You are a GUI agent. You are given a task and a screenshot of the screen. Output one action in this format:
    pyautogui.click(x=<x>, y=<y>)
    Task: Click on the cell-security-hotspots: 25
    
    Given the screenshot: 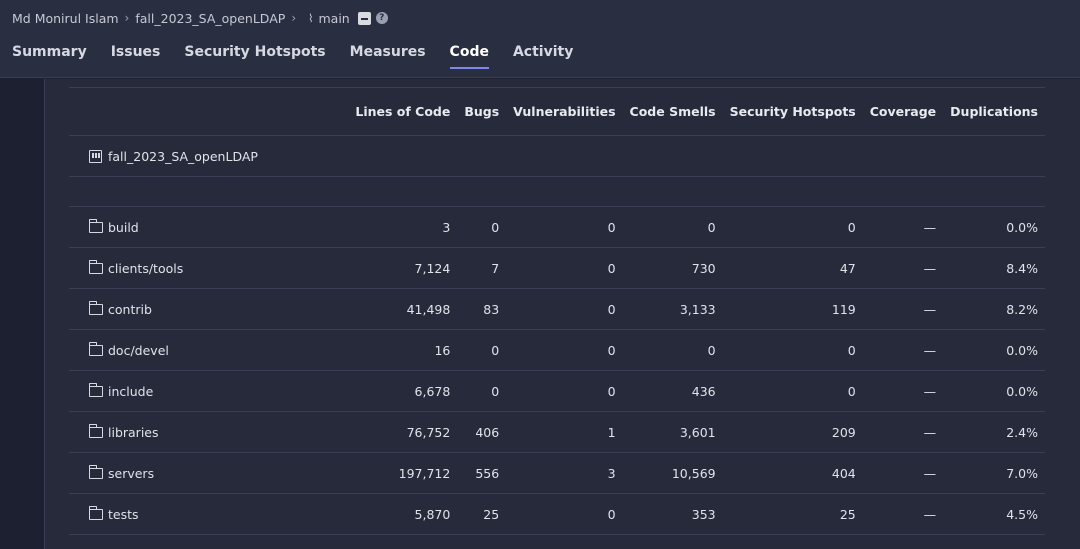 What is the action you would take?
    pyautogui.click(x=792, y=514)
    